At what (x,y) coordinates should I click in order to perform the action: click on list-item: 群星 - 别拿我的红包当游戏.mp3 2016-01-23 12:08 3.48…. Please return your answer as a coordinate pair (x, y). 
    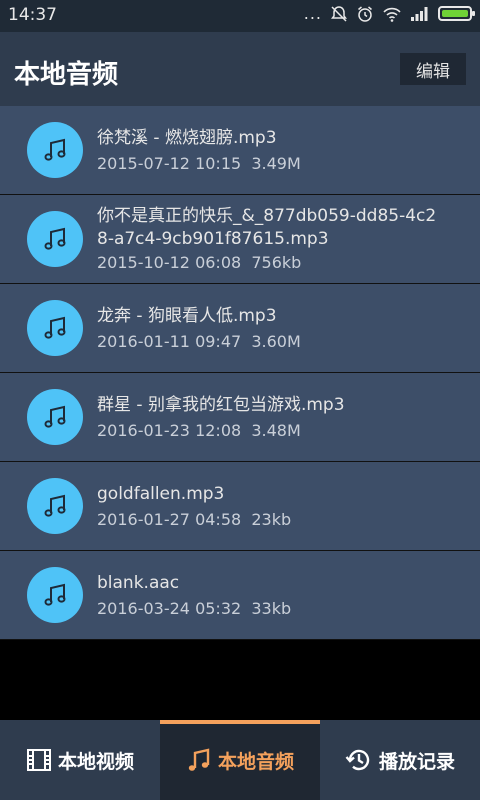
    Looking at the image, I should click on (240, 417).